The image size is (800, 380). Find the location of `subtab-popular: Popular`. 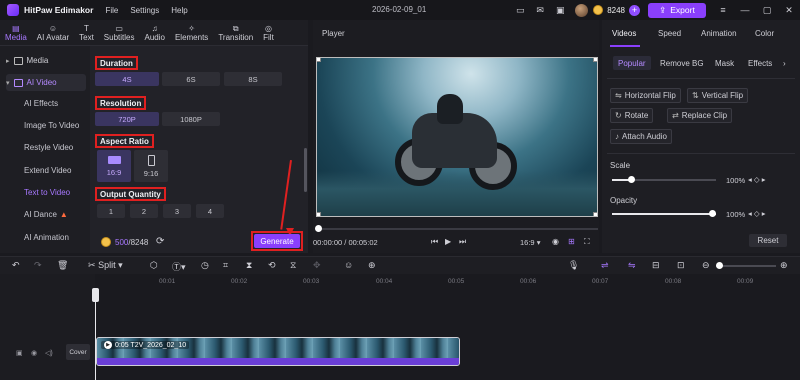

subtab-popular: Popular is located at coordinates (632, 63).